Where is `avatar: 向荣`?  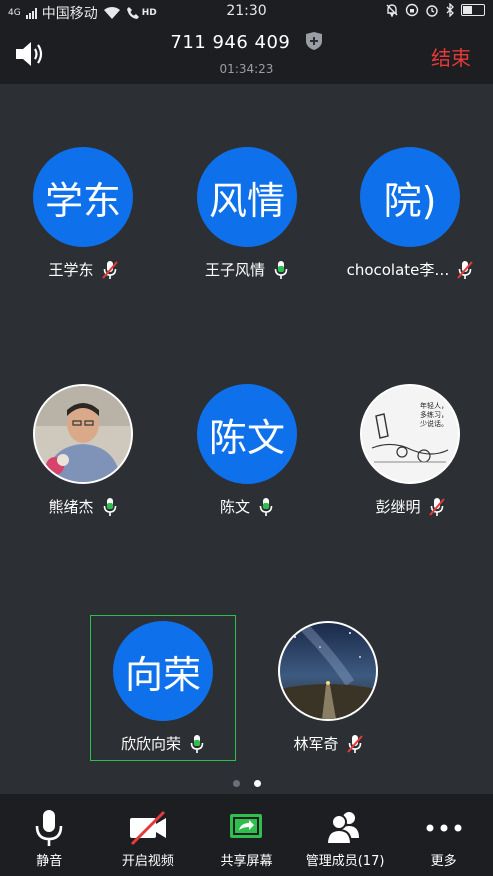
avatar: 向荣 is located at coordinates (163, 671).